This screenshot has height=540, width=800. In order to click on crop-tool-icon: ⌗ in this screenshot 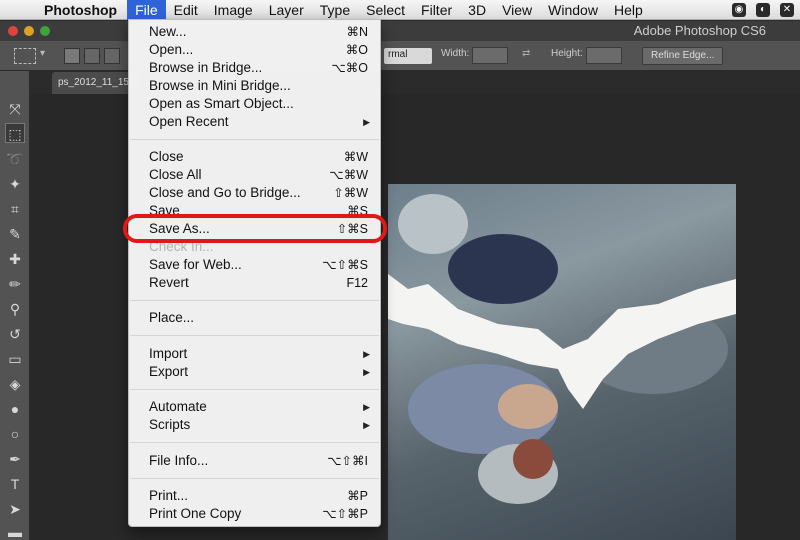, I will do `click(15, 209)`.